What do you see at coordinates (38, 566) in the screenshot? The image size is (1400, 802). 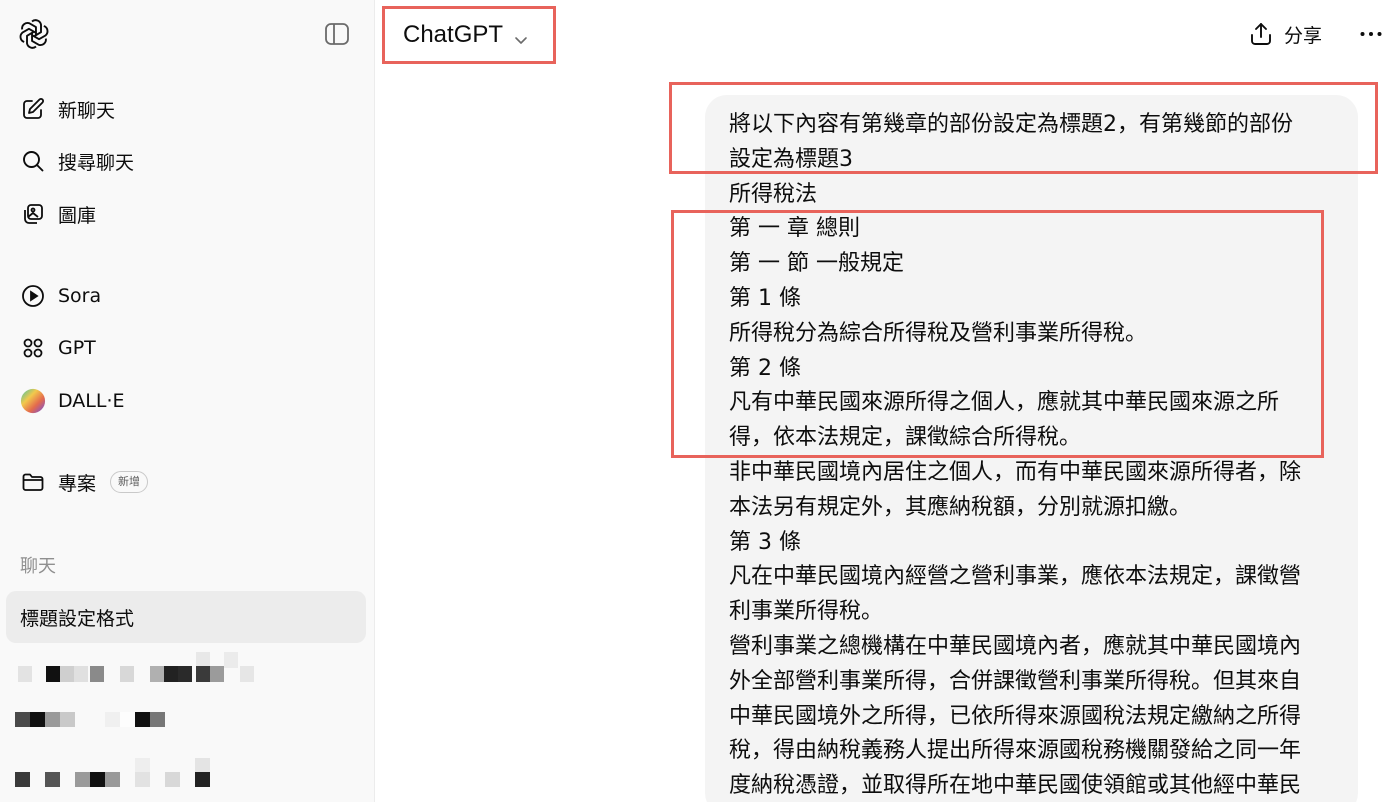 I see `chats-section-label: 聊天` at bounding box center [38, 566].